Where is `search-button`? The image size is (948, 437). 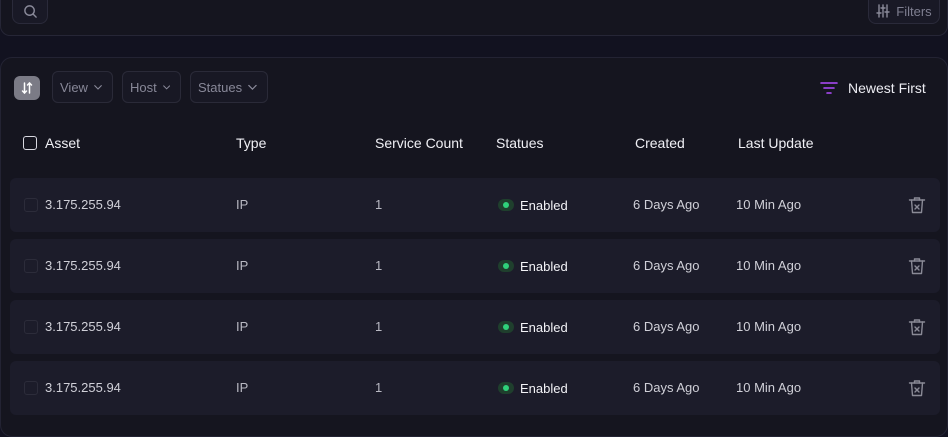 search-button is located at coordinates (30, 12).